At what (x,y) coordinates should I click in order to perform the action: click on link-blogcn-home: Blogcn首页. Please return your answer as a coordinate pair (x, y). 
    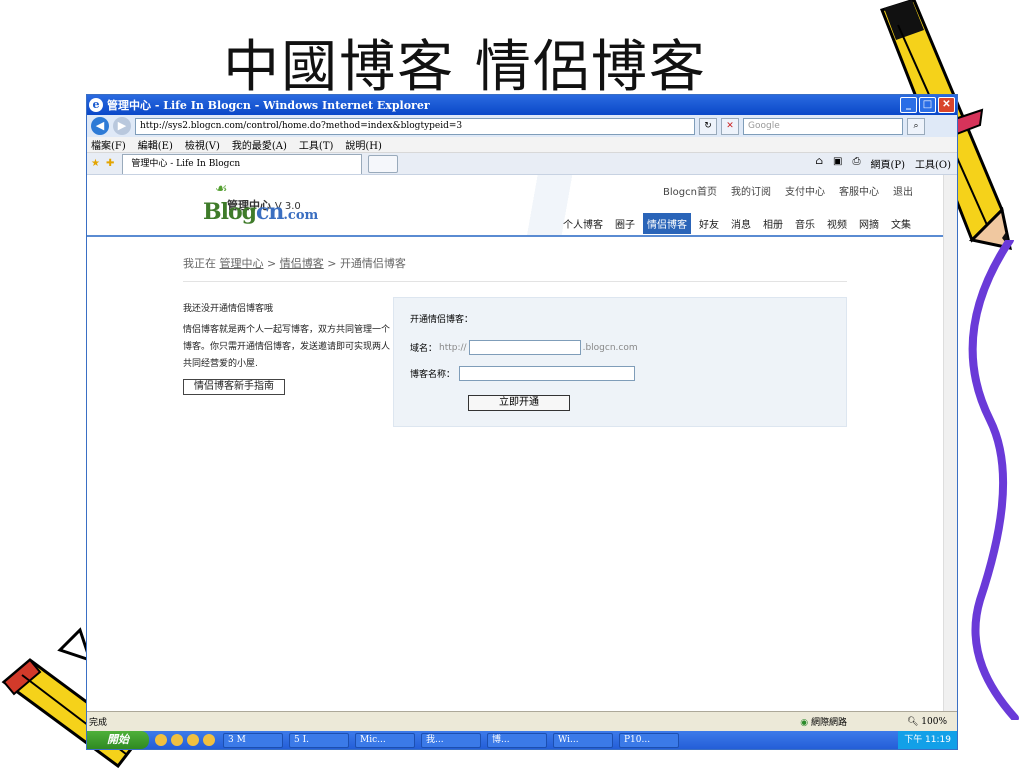
    Looking at the image, I should click on (690, 190).